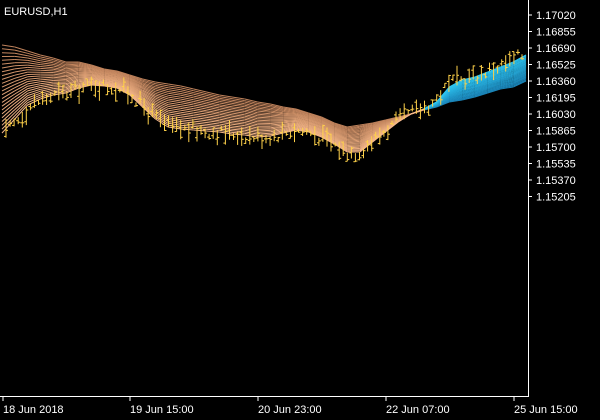  I want to click on price-tick-label: 1.15865, so click(556, 132).